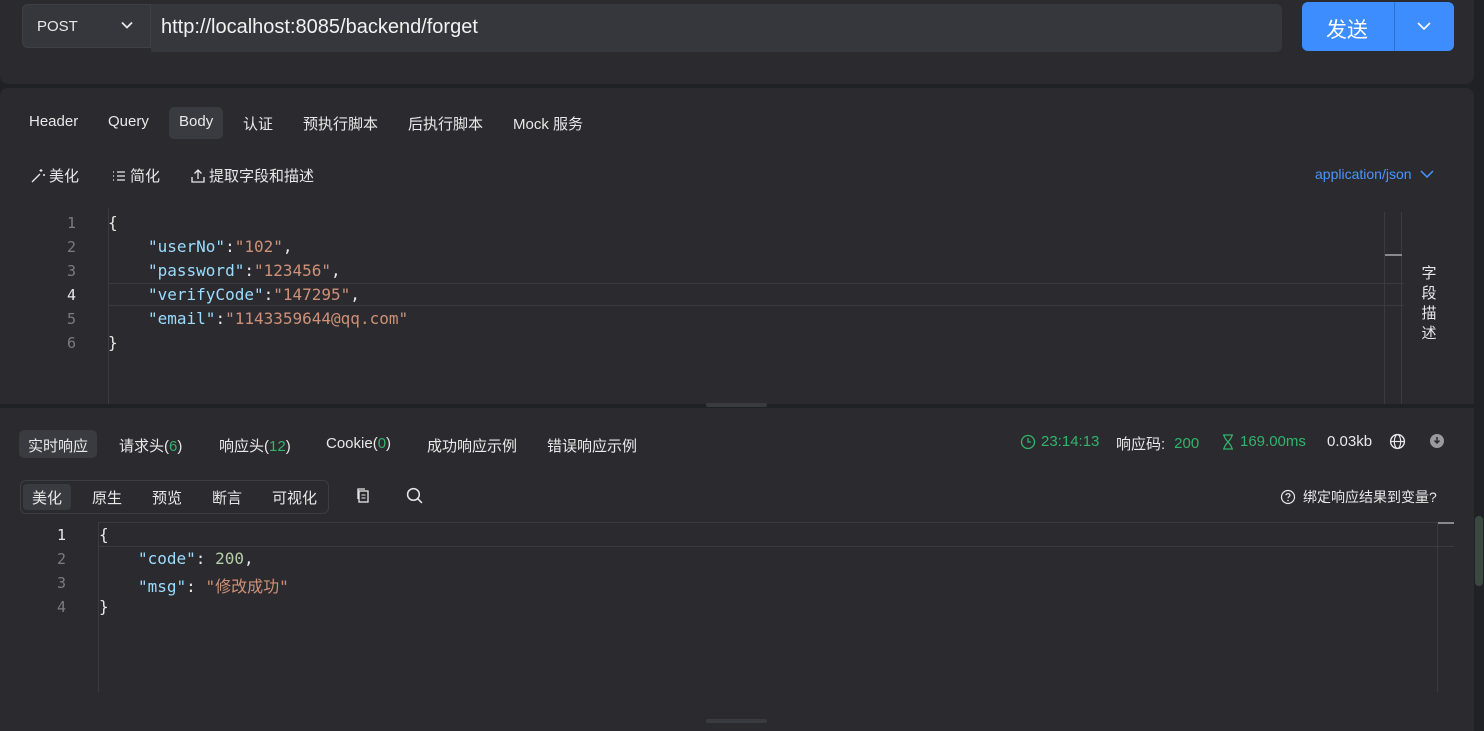 This screenshot has width=1484, height=731. I want to click on content-type-select: application/json, so click(1374, 174).